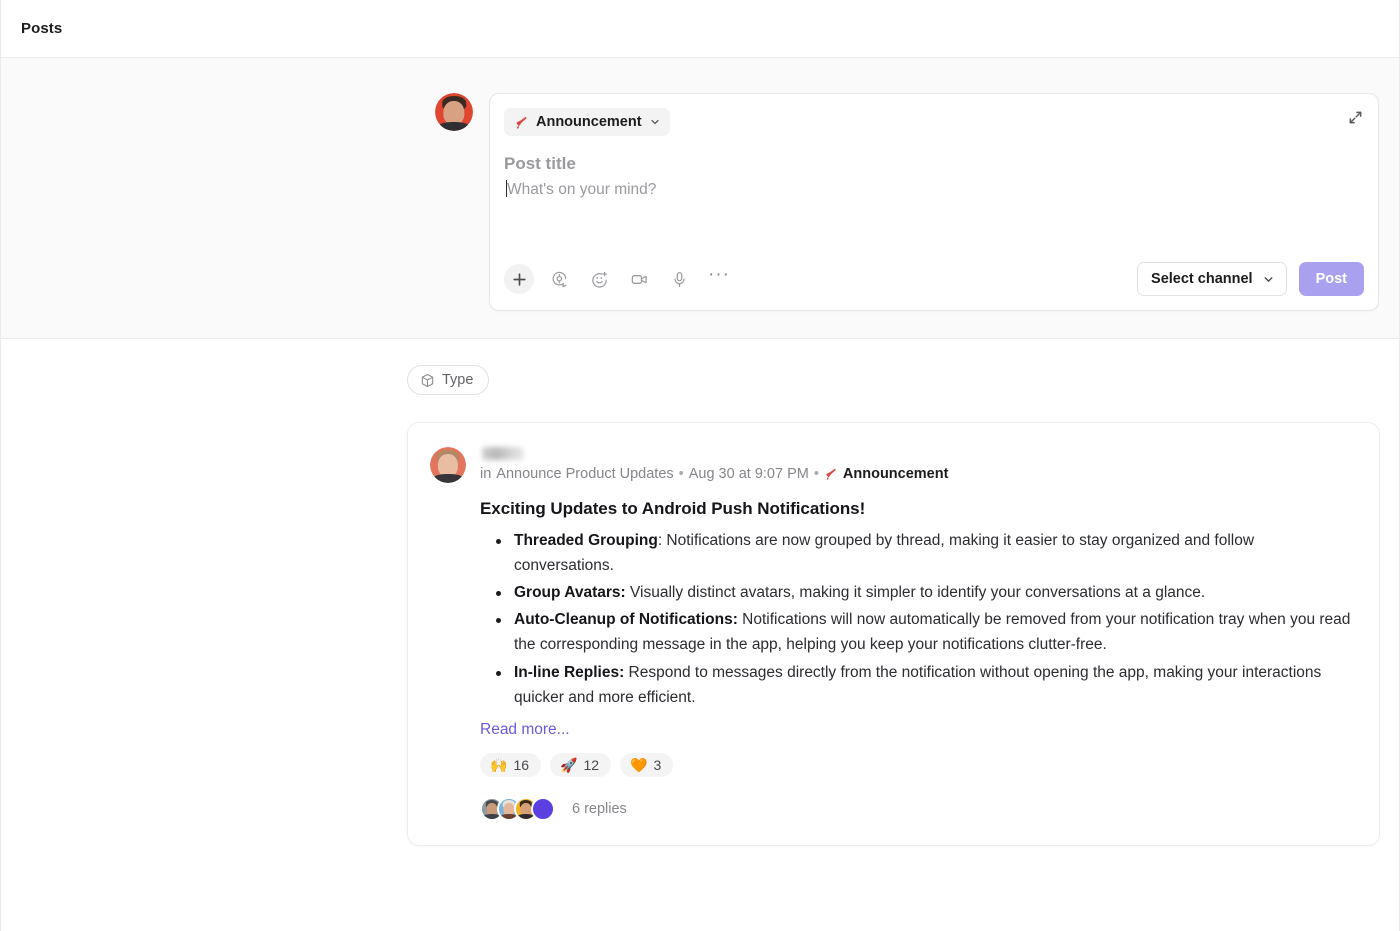 The width and height of the screenshot is (1400, 931). I want to click on post-author-name, so click(503, 453).